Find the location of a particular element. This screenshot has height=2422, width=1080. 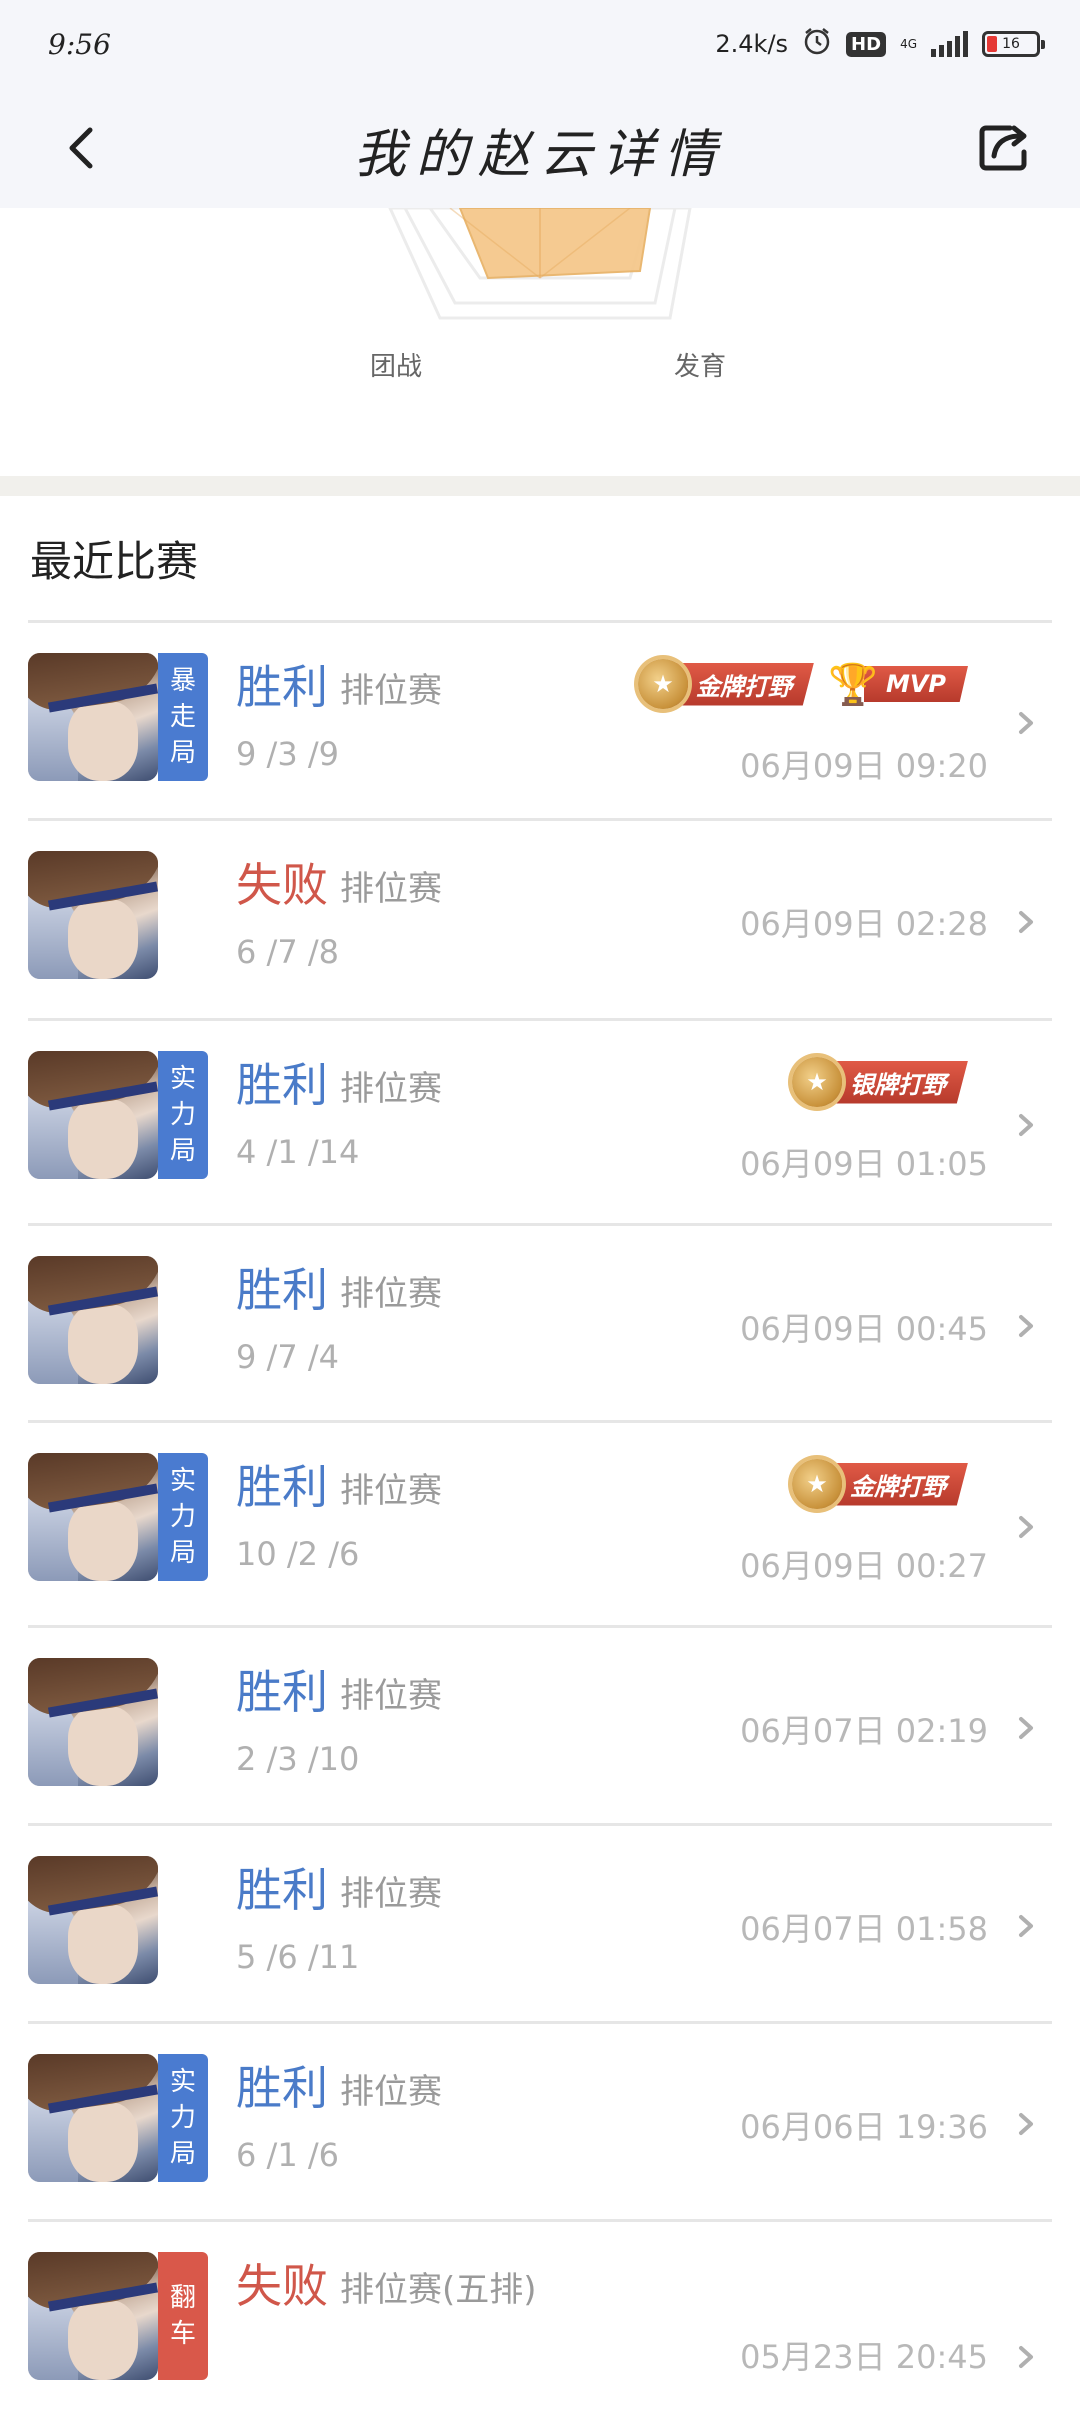

match-badges: ★ 银牌打野 is located at coordinates (880, 1082).